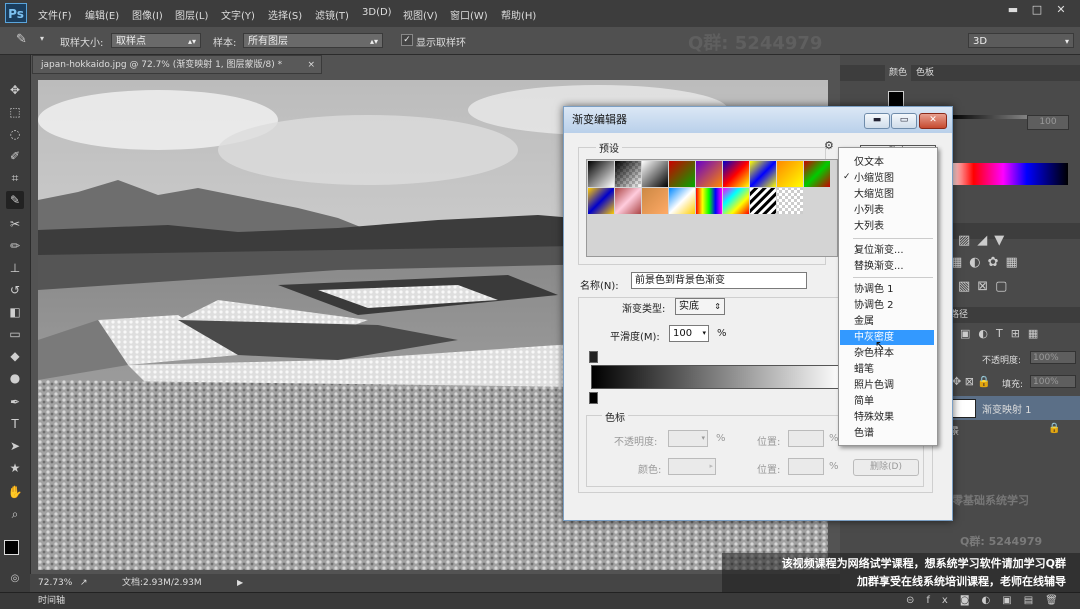 The width and height of the screenshot is (1080, 609). I want to click on dodge-tool-icon: ●, so click(15, 378).